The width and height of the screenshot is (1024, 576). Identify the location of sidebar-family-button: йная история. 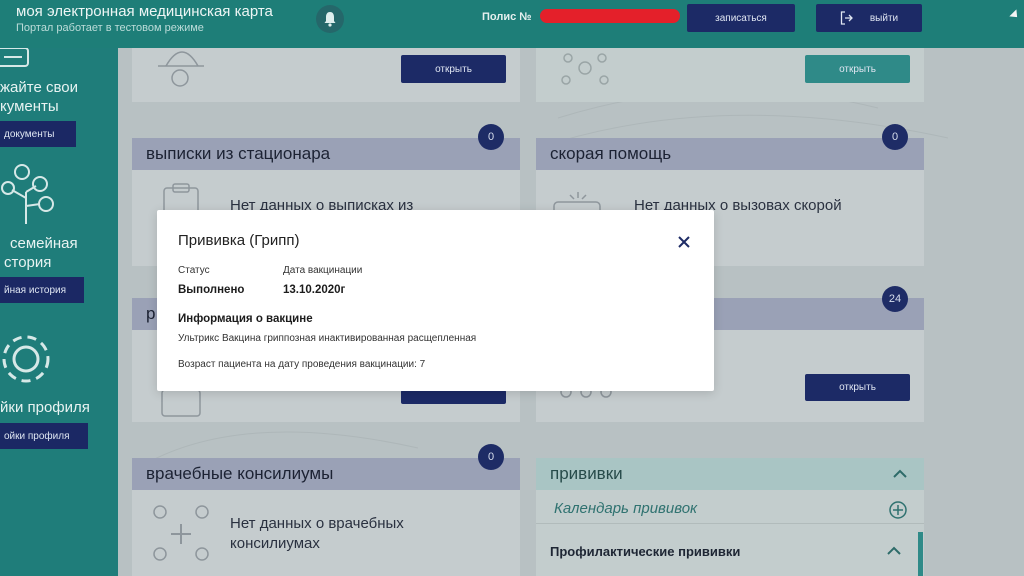
(42, 290).